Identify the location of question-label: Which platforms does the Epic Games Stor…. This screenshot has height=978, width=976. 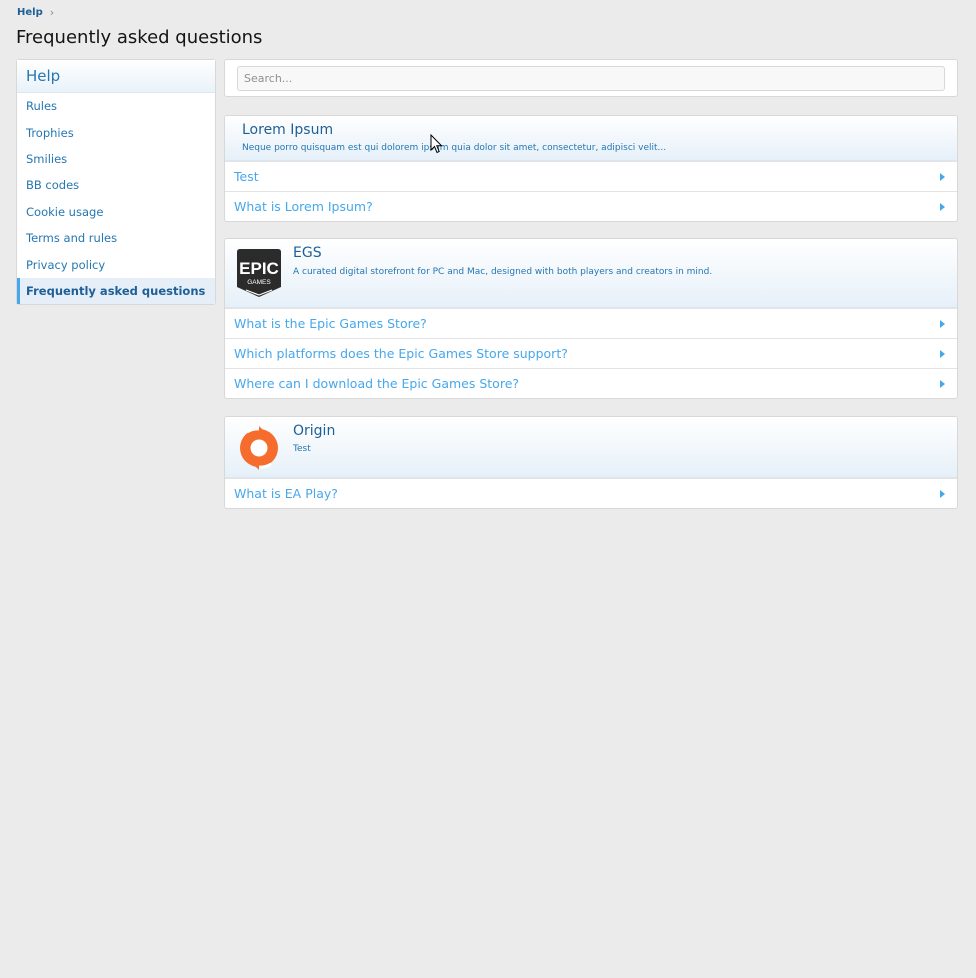
(401, 353).